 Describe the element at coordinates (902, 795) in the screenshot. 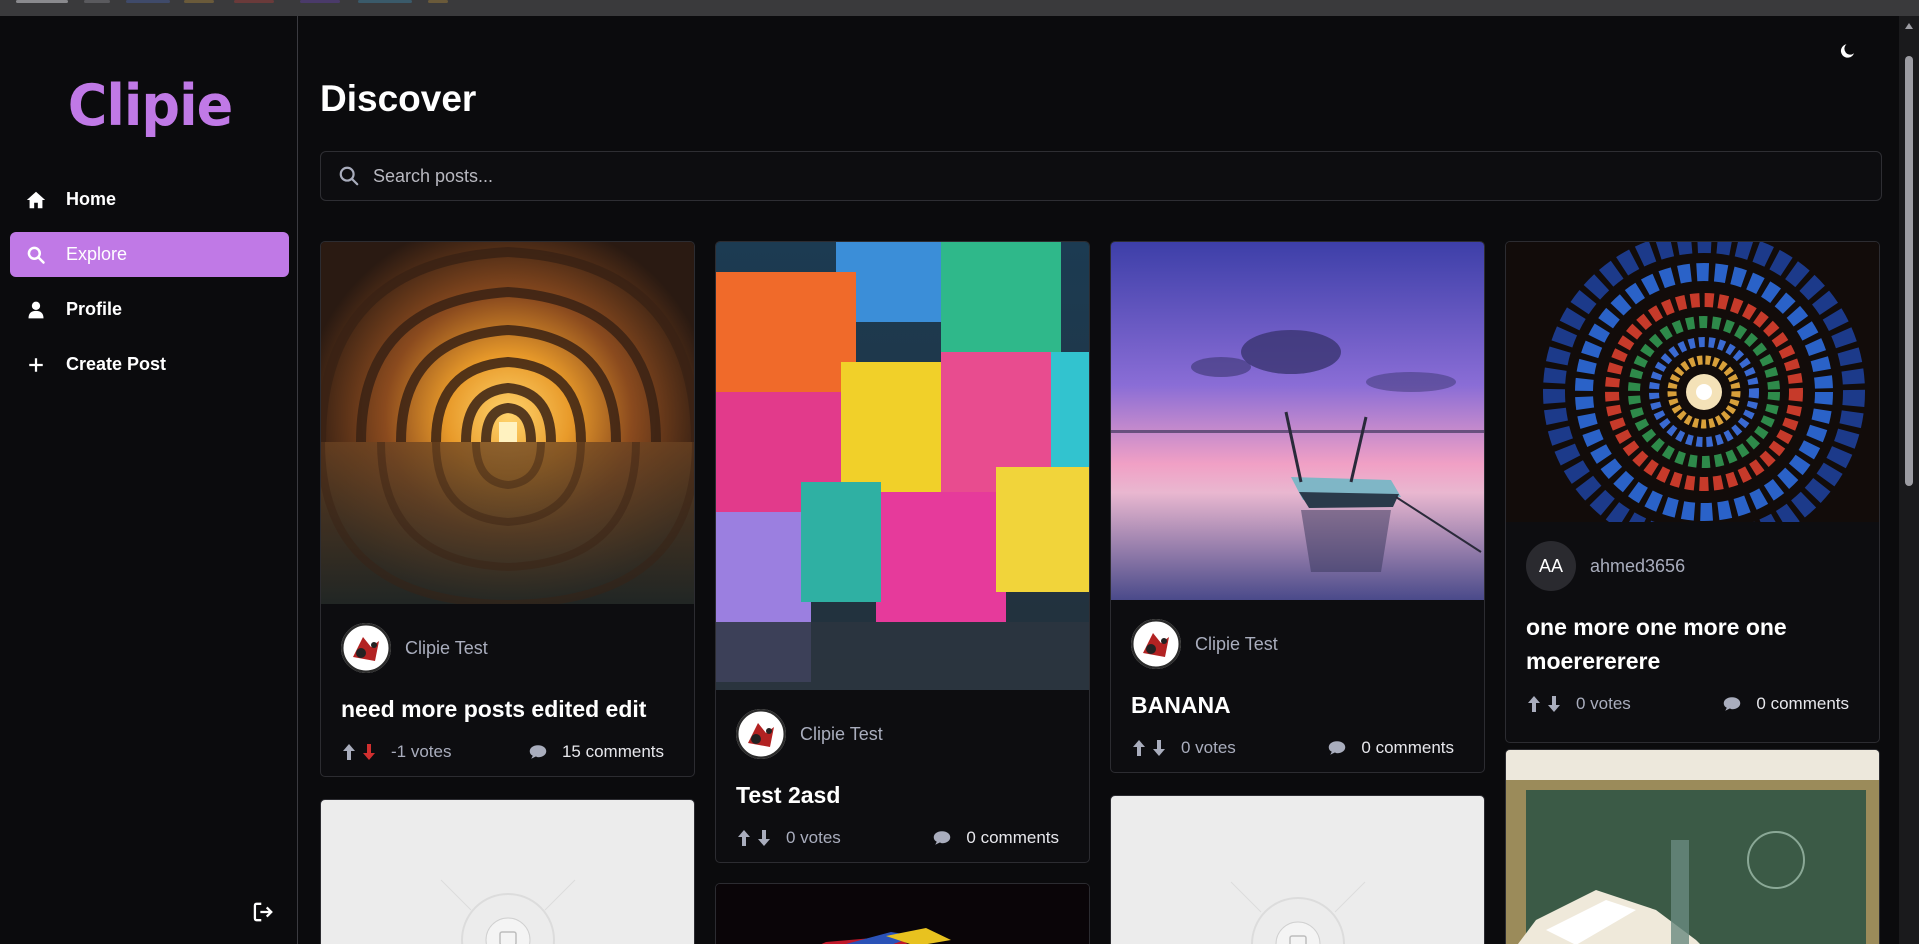

I see `post-title: Test 2asd` at that location.